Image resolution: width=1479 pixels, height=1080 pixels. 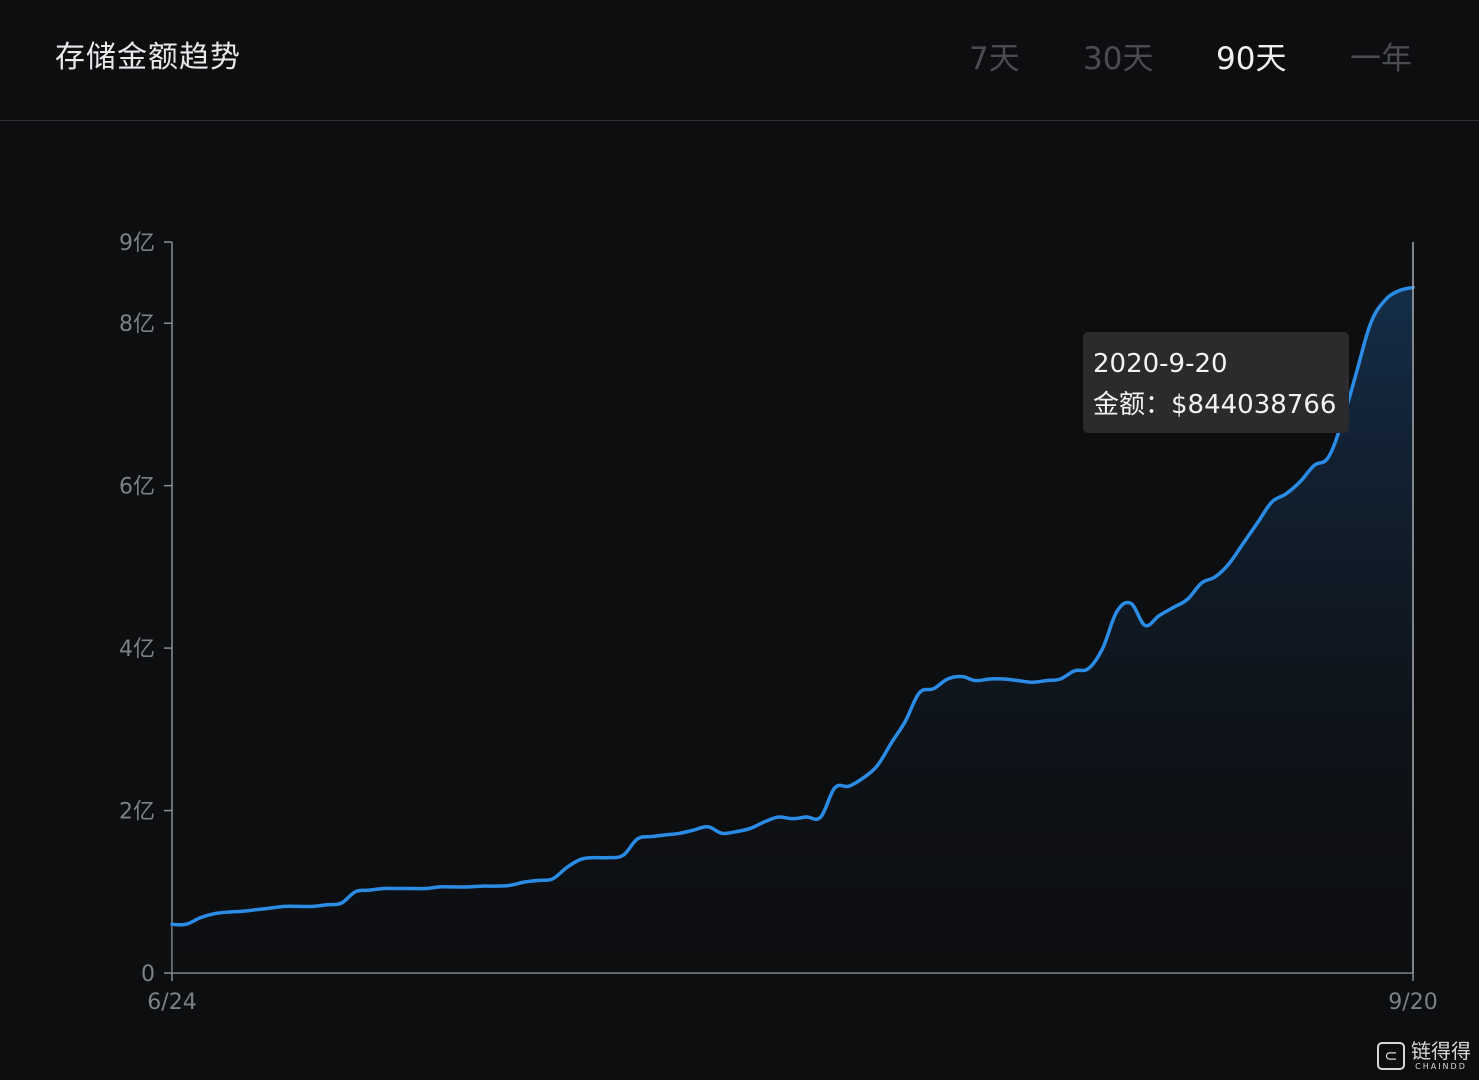 What do you see at coordinates (1441, 1066) in the screenshot?
I see `watermark-en: CHAINDD` at bounding box center [1441, 1066].